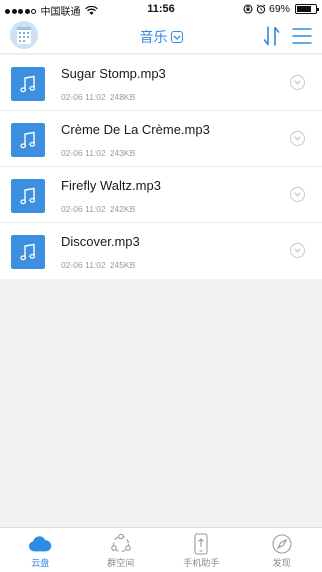 This screenshot has height=572, width=322. I want to click on tab-phone-assistant: 手机助手, so click(201, 550).